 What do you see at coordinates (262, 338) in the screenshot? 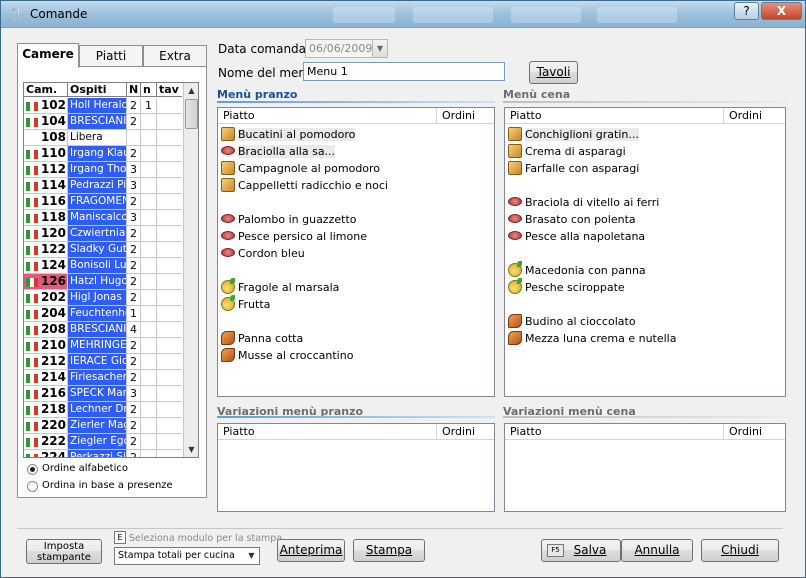
I see `dish-item: Panna cotta` at bounding box center [262, 338].